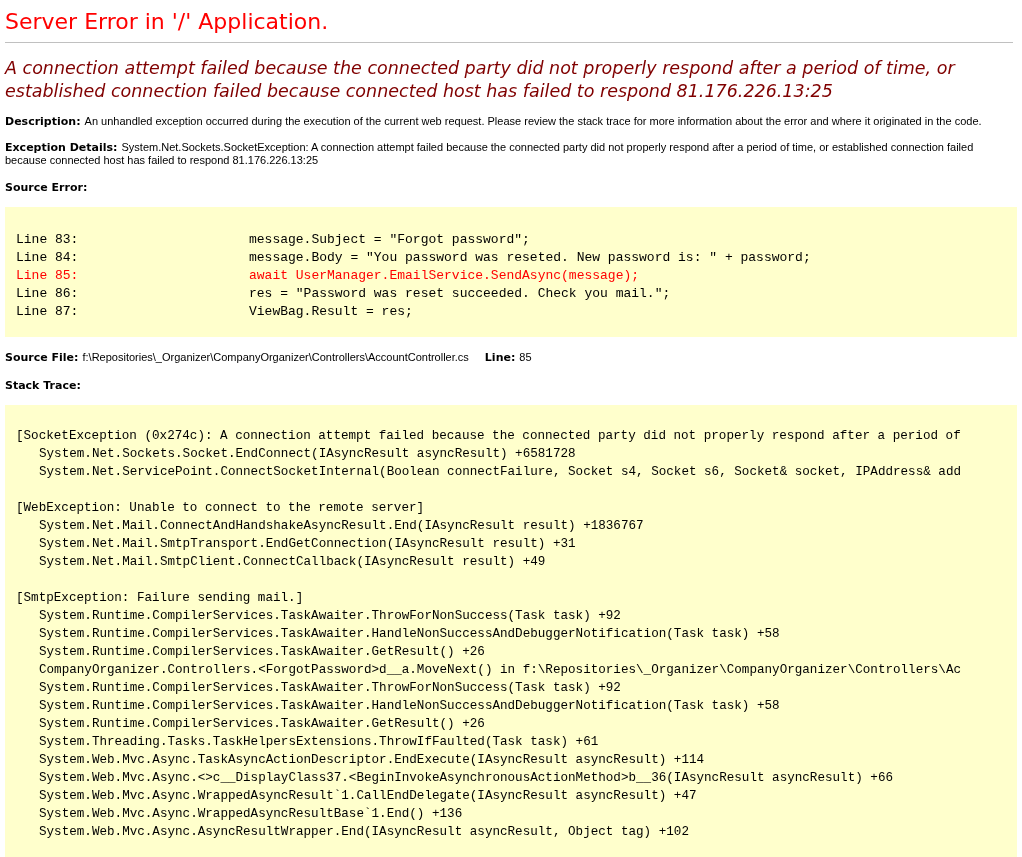 The height and width of the screenshot is (857, 1022). Describe the element at coordinates (307, 741) in the screenshot. I see `stack-frame: System.Threading.Tasks.TaskHelpersExtensions.ThrowIfFaulted(Task task) +61` at that location.